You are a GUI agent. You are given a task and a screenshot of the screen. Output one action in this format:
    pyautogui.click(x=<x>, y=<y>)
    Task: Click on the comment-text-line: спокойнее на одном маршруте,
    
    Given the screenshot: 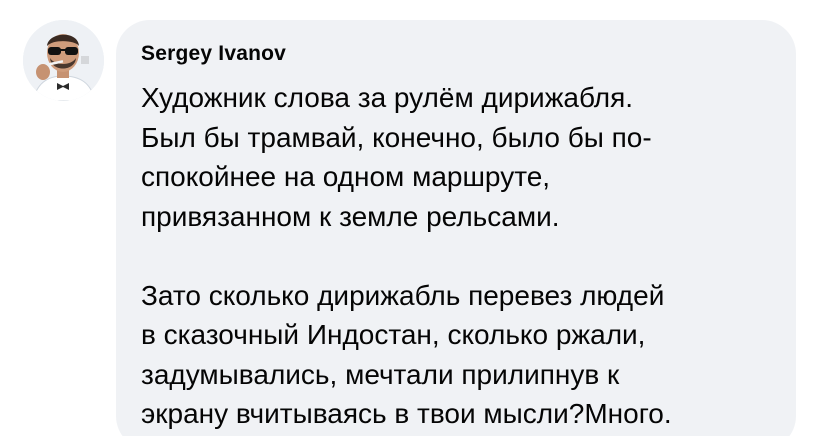 What is the action you would take?
    pyautogui.click(x=346, y=176)
    